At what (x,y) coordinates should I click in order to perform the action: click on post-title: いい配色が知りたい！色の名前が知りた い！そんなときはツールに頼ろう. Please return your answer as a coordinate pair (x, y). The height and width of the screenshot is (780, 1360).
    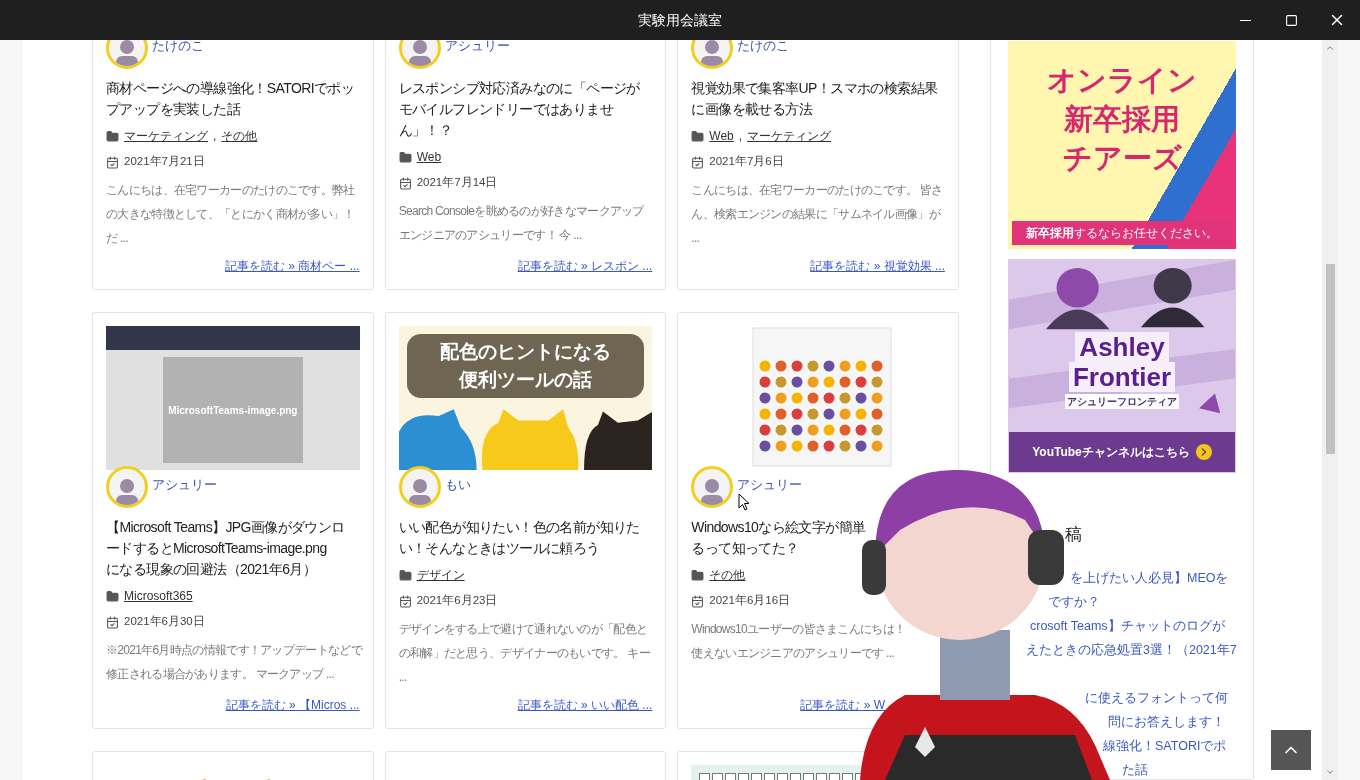
    Looking at the image, I should click on (519, 538).